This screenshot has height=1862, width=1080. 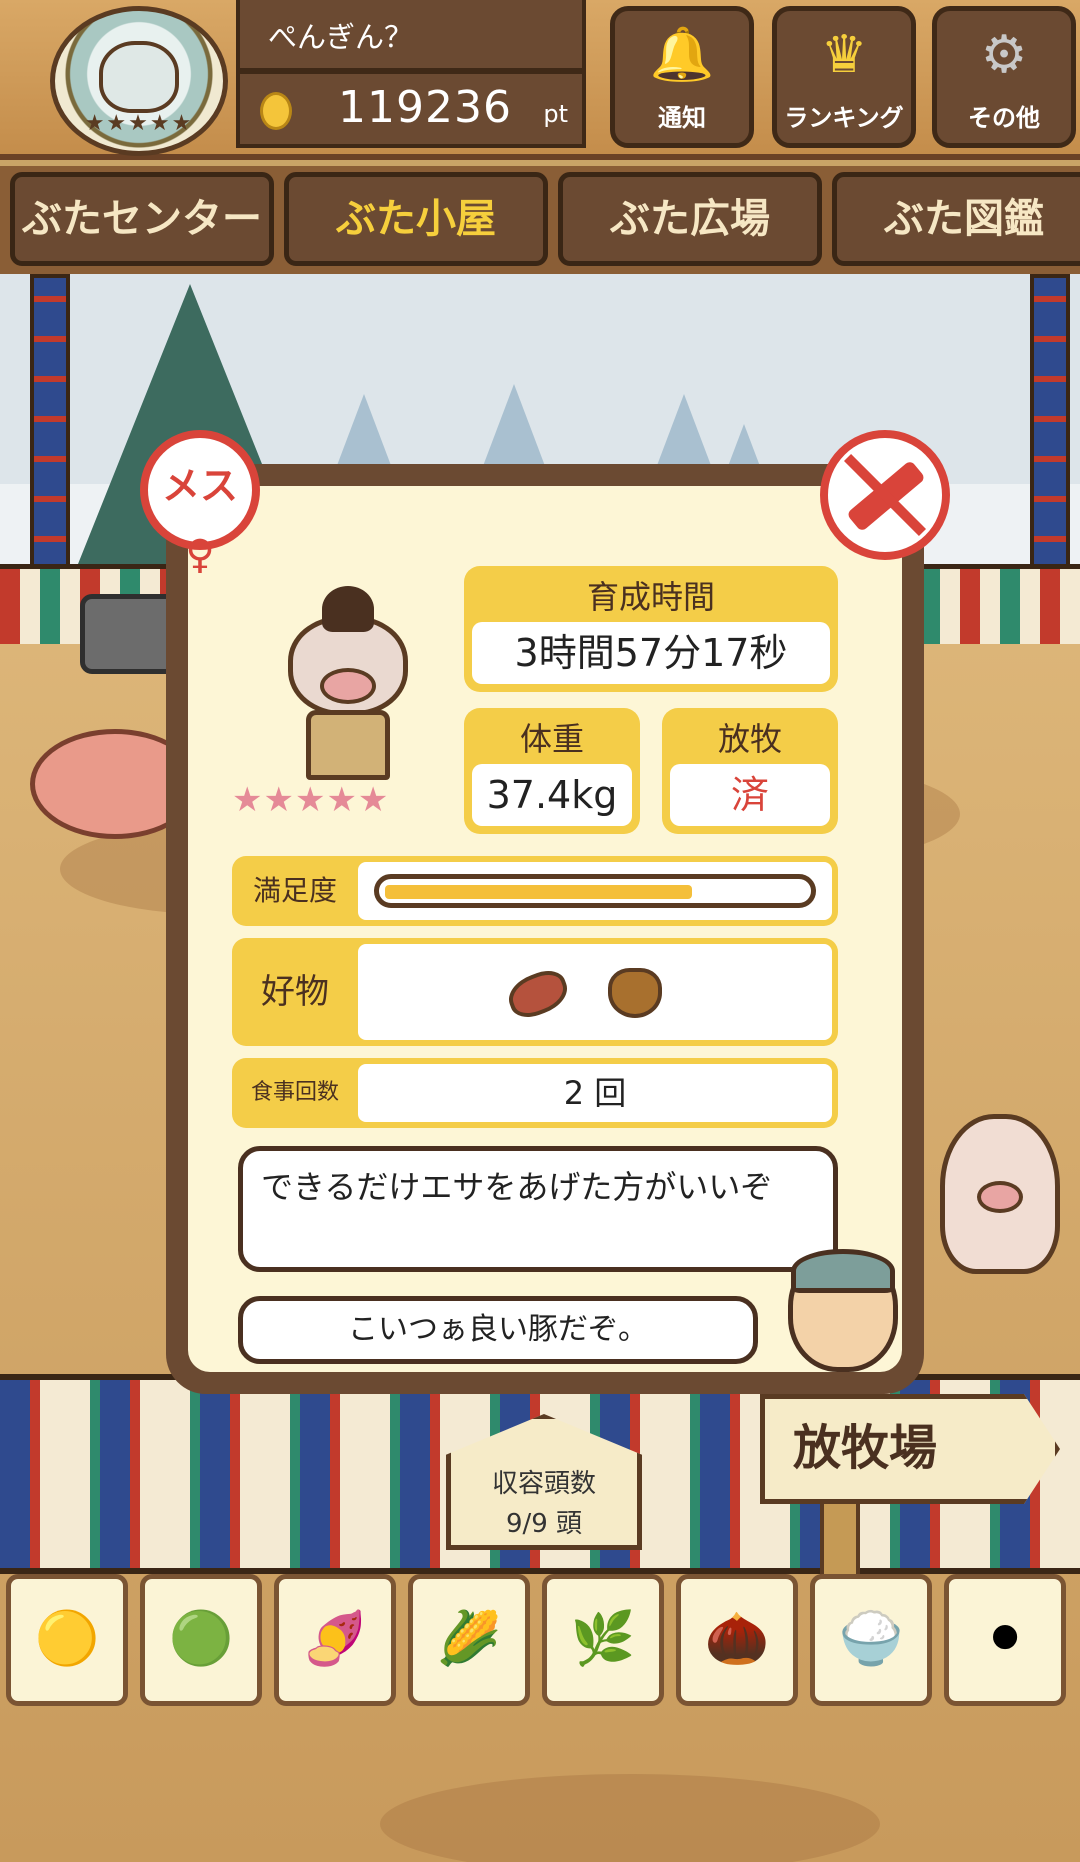 I want to click on acorn-icon: 🌰, so click(x=737, y=1639).